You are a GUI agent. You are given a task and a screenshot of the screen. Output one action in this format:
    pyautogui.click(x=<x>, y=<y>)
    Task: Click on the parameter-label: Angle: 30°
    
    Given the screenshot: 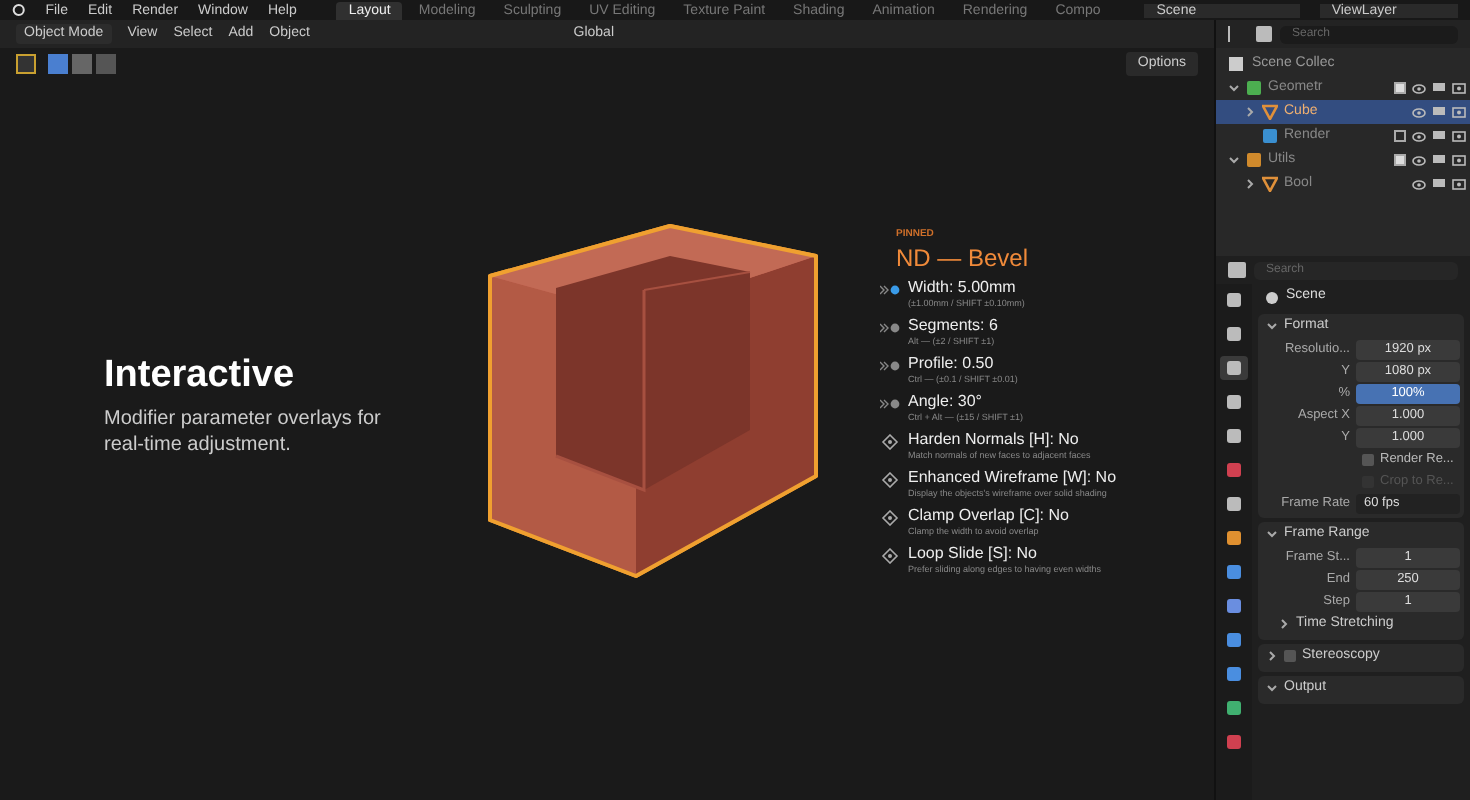 What is the action you would take?
    pyautogui.click(x=946, y=401)
    